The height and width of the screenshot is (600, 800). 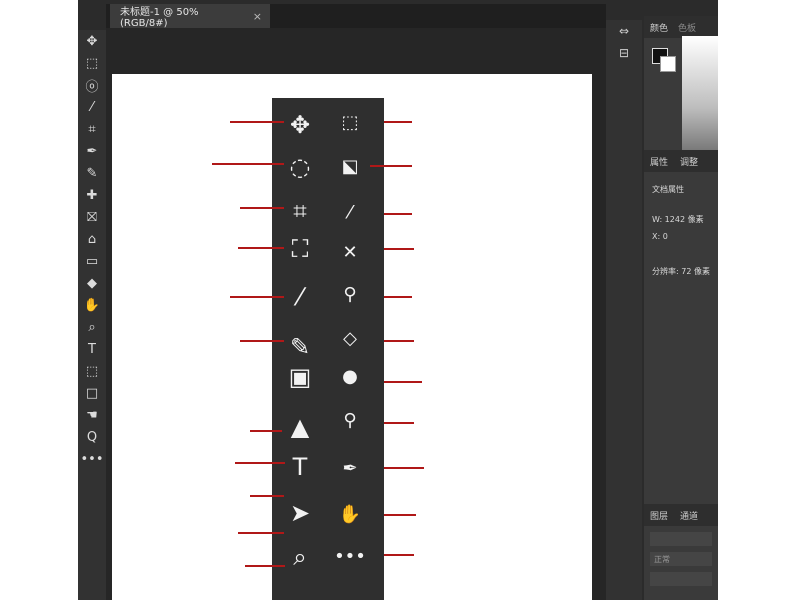 I want to click on history-icon: ⇔, so click(x=624, y=31).